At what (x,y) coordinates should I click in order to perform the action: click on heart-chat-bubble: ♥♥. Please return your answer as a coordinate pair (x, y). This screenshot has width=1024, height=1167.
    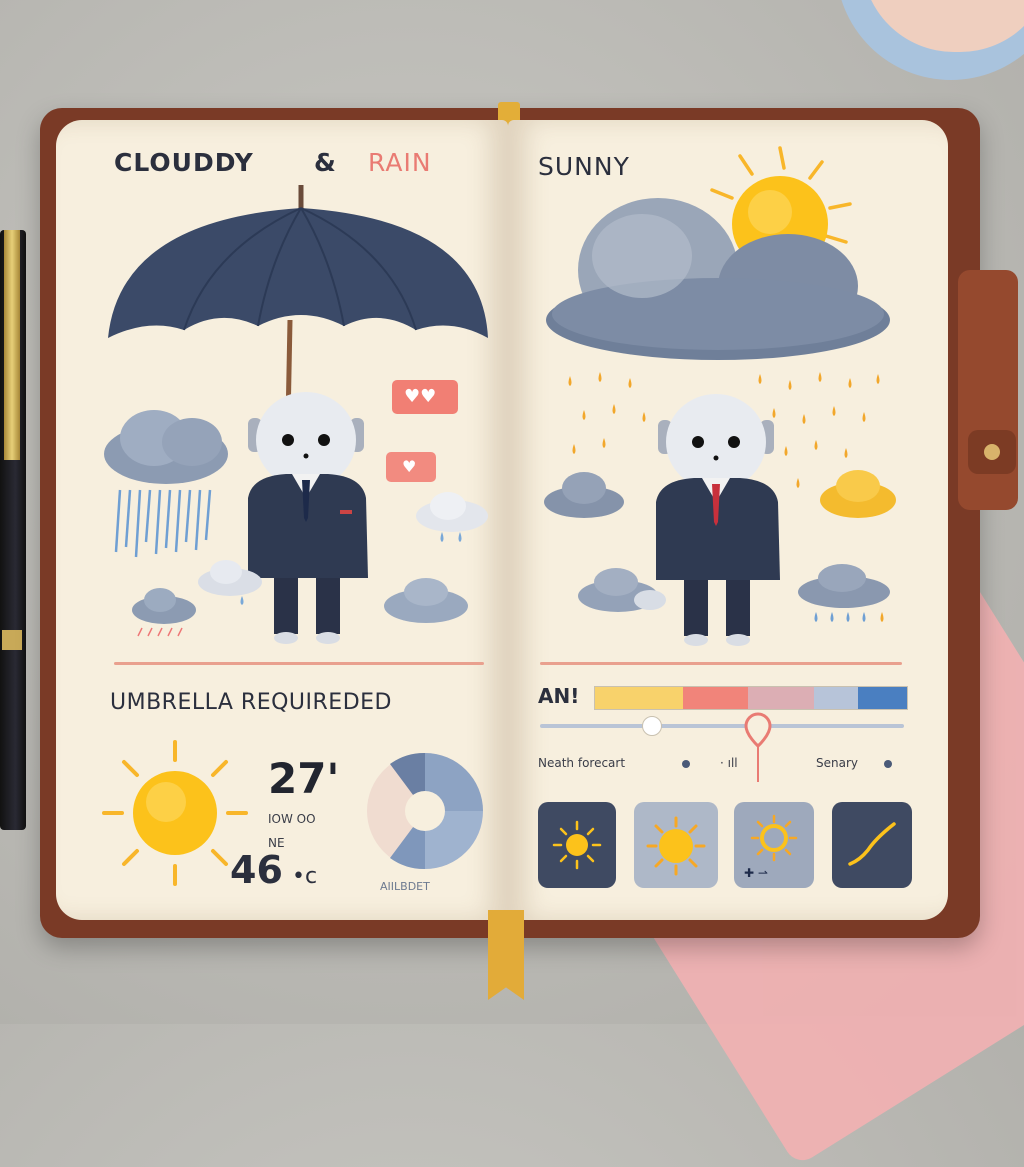
    Looking at the image, I should click on (425, 397).